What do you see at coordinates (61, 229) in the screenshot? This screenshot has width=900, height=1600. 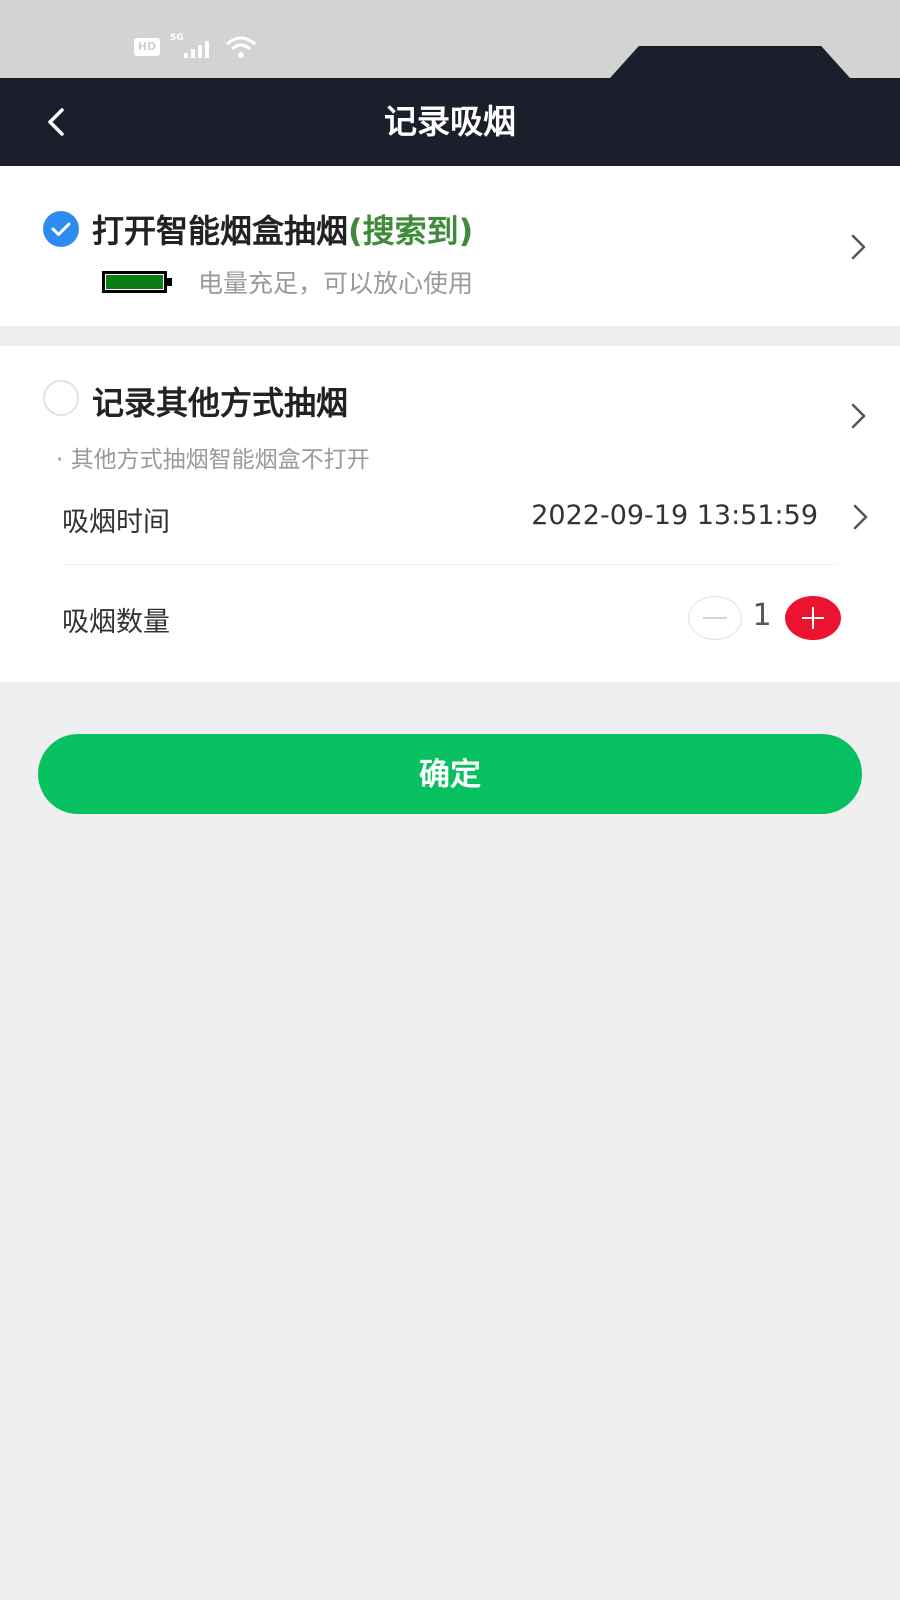 I see `smart-box-radio-checked-icon` at bounding box center [61, 229].